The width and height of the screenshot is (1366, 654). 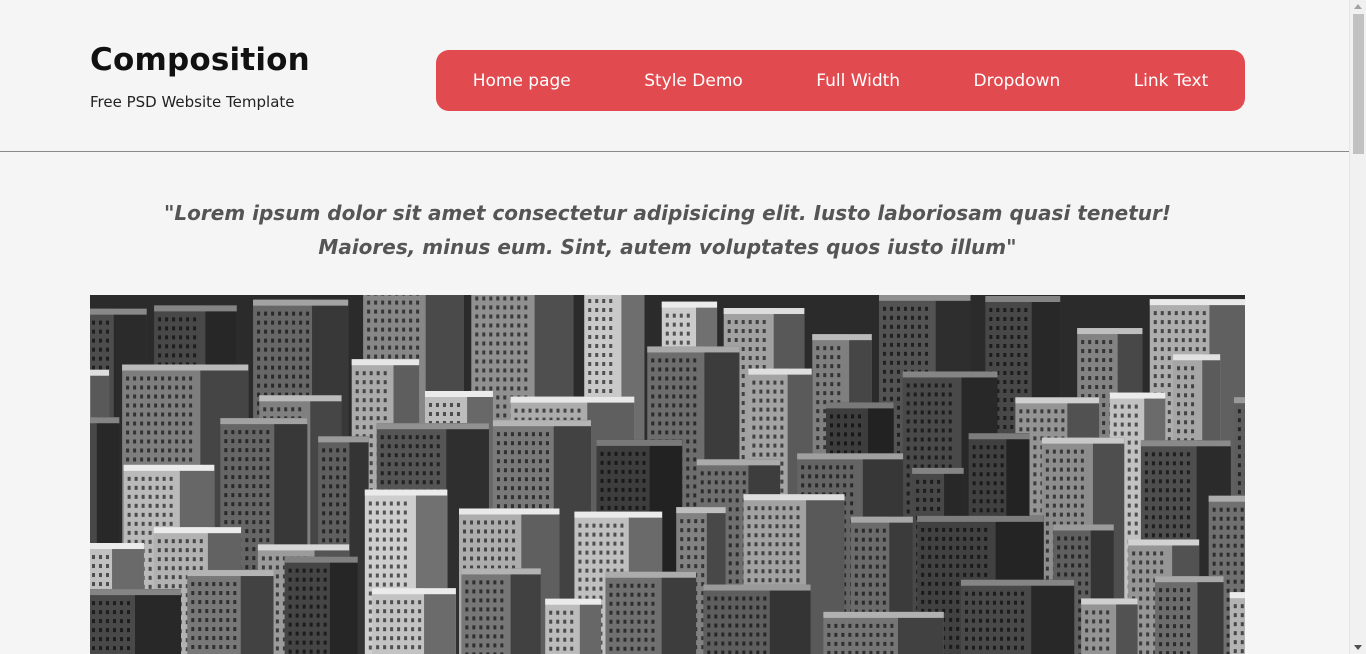 I want to click on vertical-scrollbar, so click(x=1357, y=327).